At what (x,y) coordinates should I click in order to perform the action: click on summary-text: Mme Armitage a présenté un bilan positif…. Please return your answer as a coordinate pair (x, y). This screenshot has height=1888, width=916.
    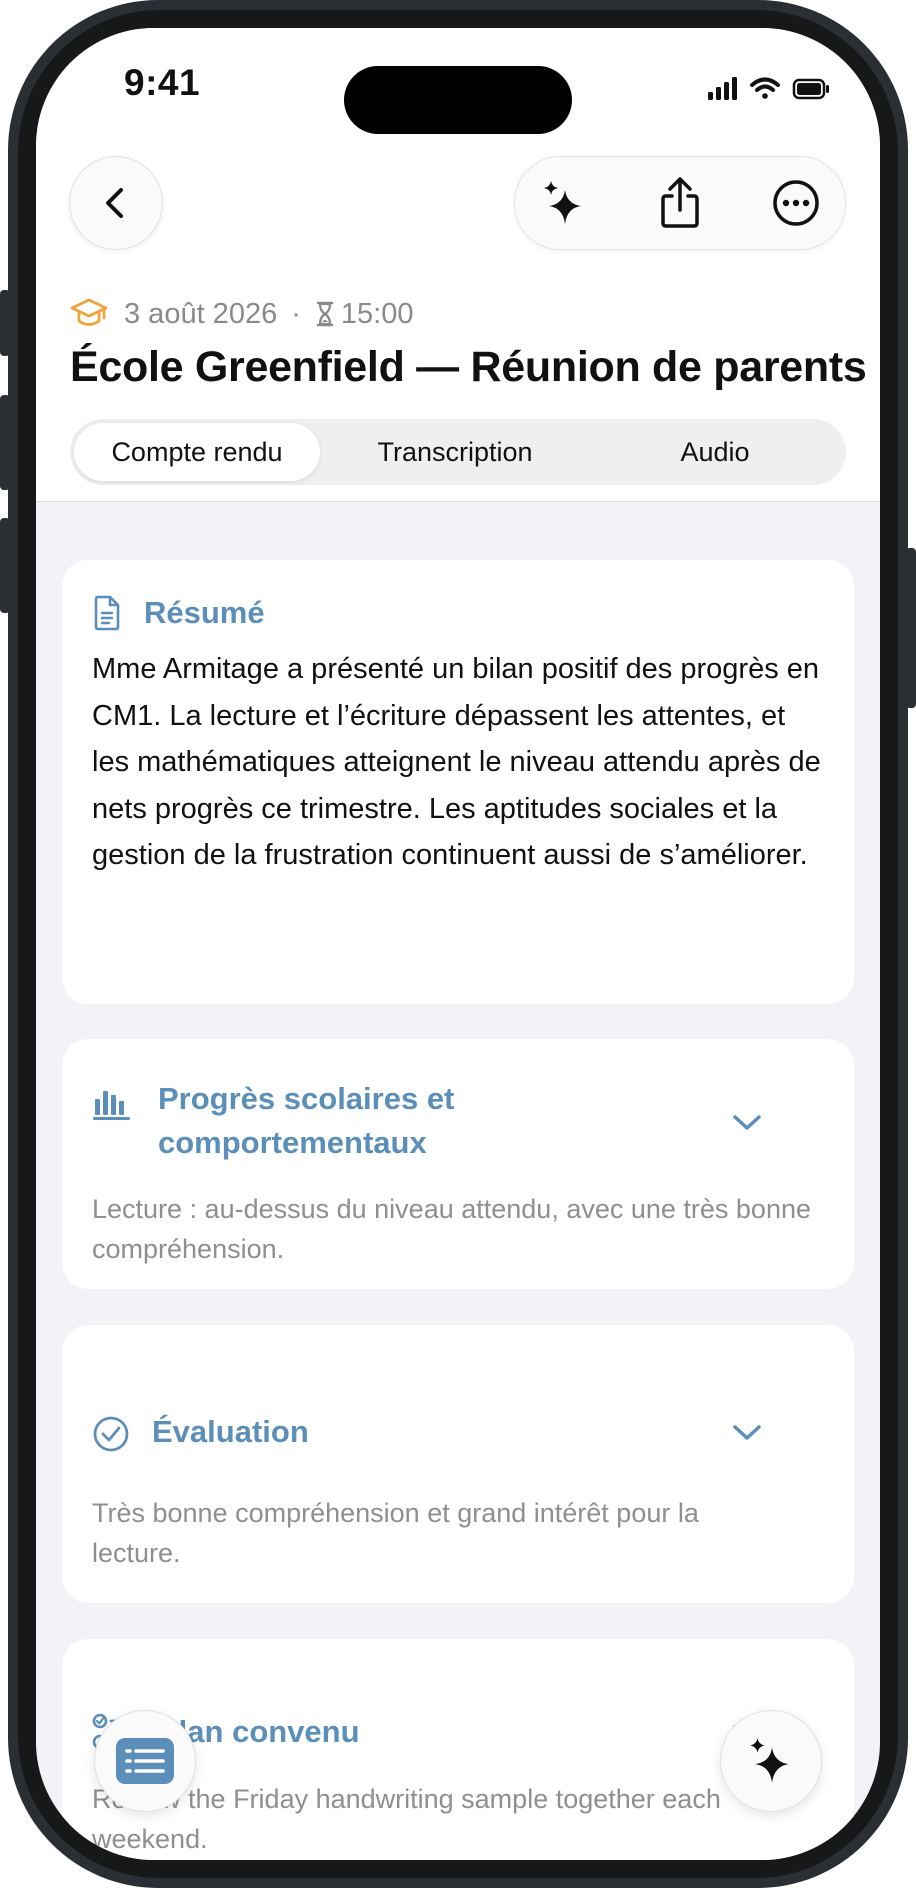
    Looking at the image, I should click on (456, 762).